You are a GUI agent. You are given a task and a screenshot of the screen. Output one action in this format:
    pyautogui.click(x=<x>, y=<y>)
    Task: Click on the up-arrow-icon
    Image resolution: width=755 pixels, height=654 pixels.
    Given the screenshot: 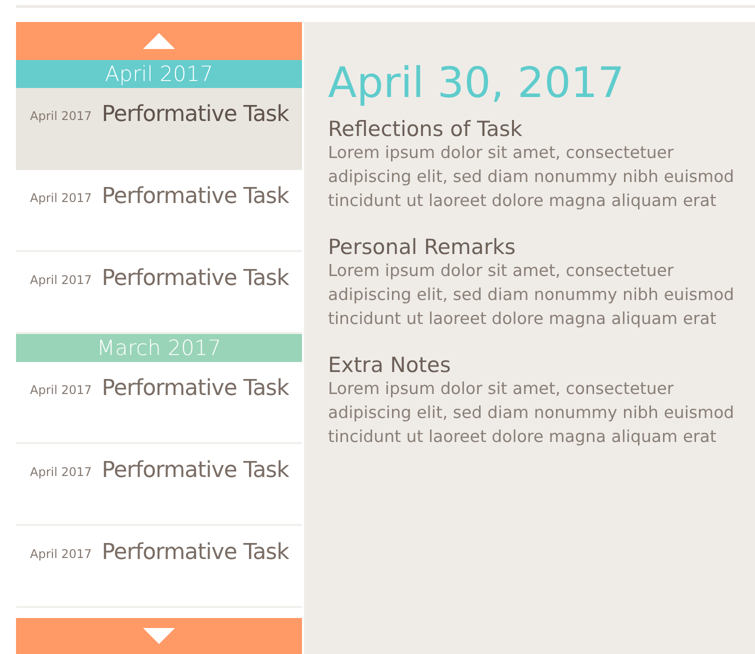 What is the action you would take?
    pyautogui.click(x=159, y=41)
    